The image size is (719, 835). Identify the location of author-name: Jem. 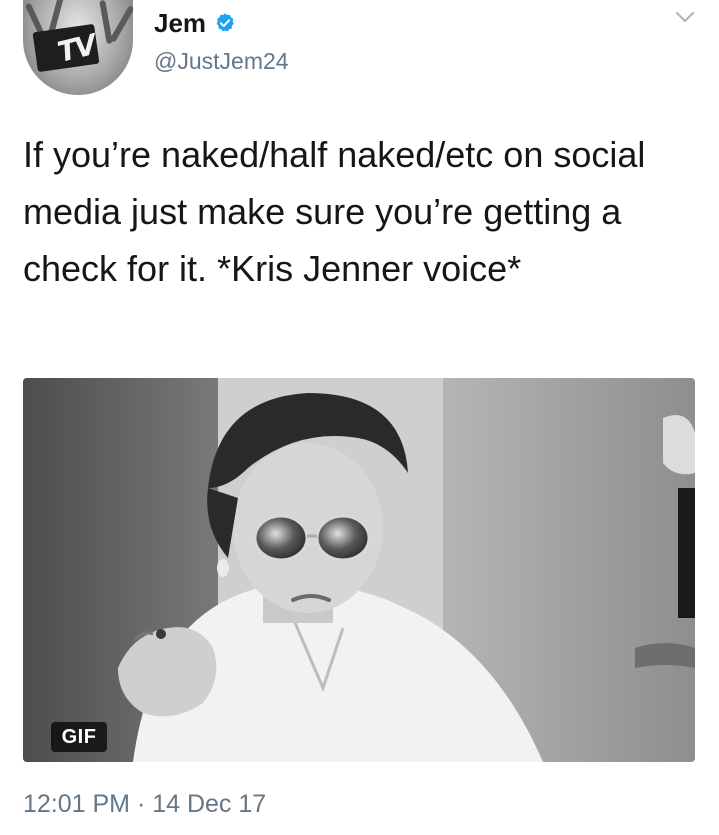
(180, 23).